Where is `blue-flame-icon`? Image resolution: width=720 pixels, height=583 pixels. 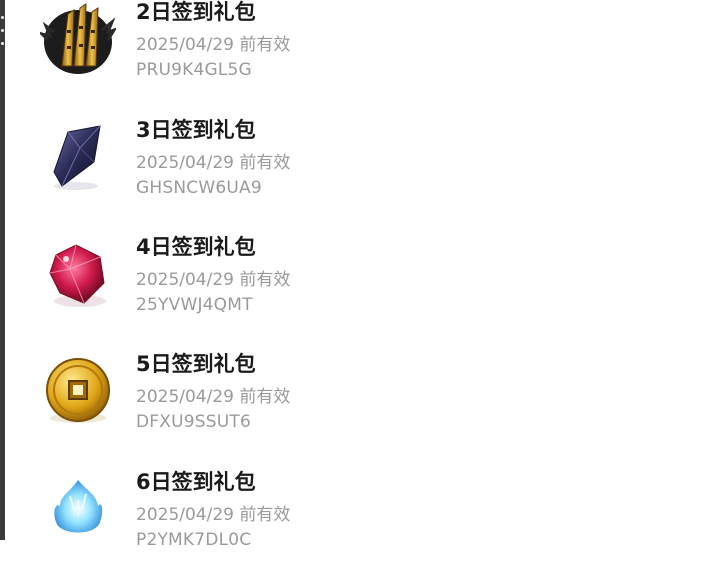
blue-flame-icon is located at coordinates (78, 508).